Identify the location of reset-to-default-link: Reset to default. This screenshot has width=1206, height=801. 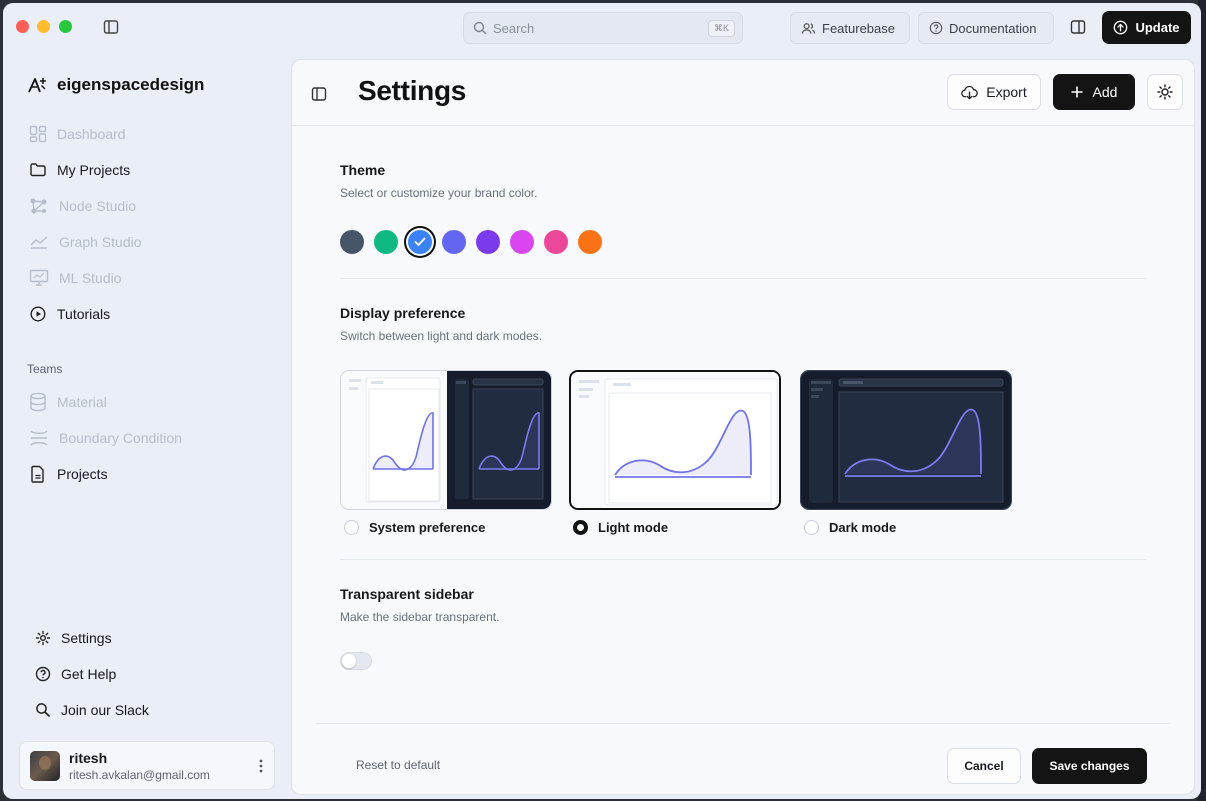
(398, 765).